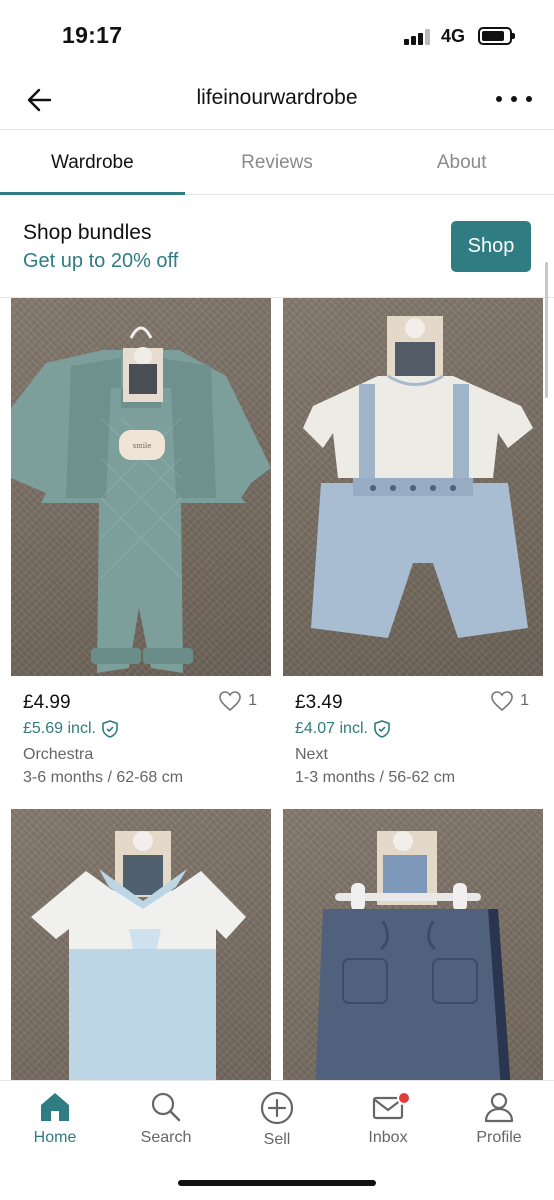 The width and height of the screenshot is (554, 1200). What do you see at coordinates (375, 777) in the screenshot?
I see `item-size: 1-3 months / 56-62 cm` at bounding box center [375, 777].